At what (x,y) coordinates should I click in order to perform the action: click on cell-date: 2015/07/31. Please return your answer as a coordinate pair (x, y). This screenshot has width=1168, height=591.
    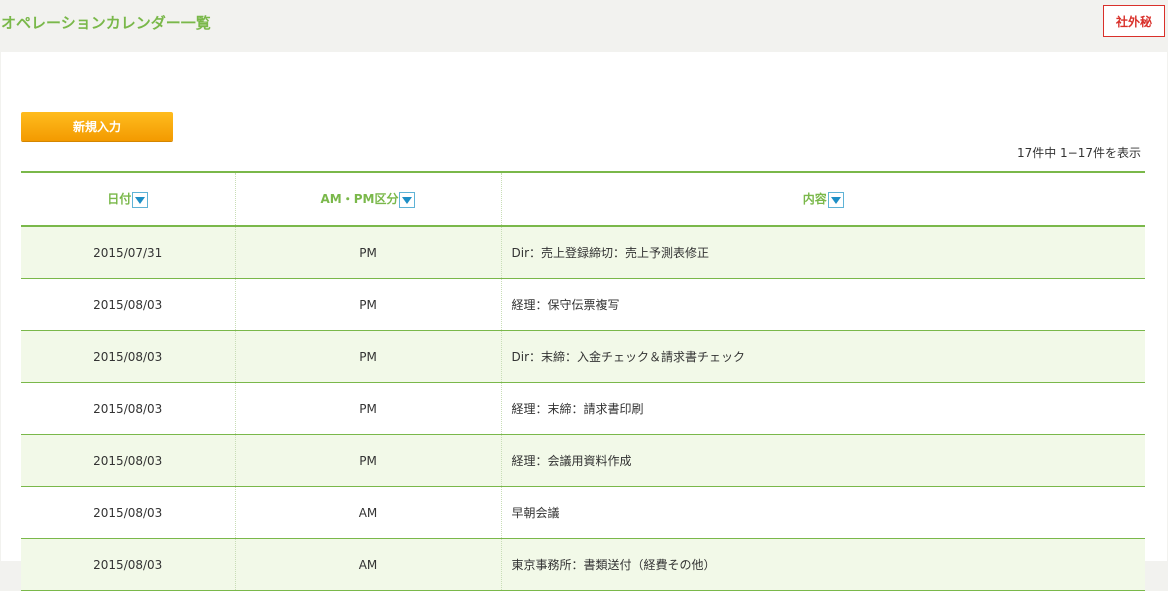
    Looking at the image, I should click on (128, 252).